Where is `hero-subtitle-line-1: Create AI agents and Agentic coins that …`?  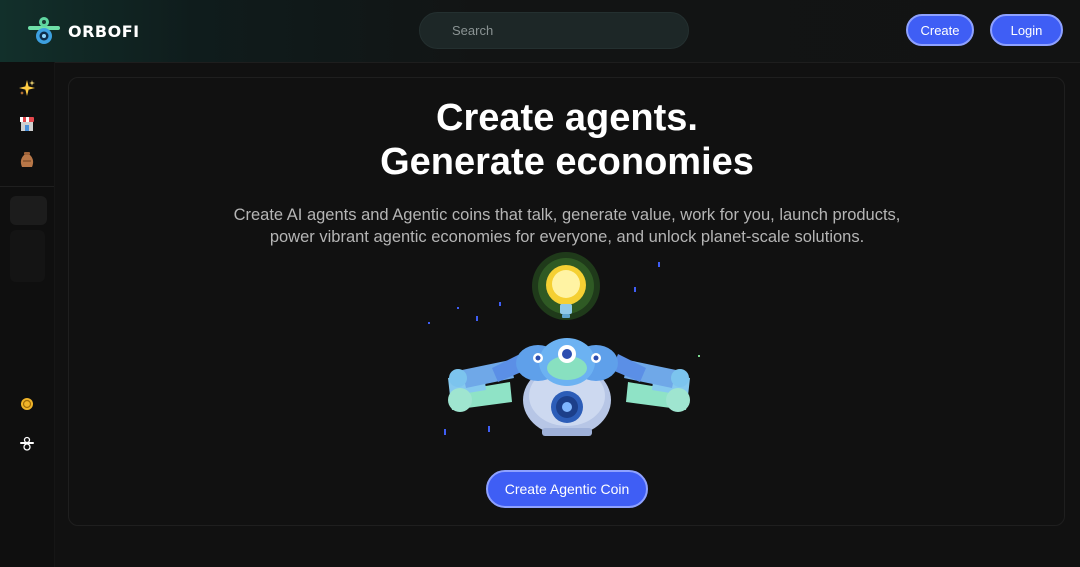 hero-subtitle-line-1: Create AI agents and Agentic coins that … is located at coordinates (567, 215).